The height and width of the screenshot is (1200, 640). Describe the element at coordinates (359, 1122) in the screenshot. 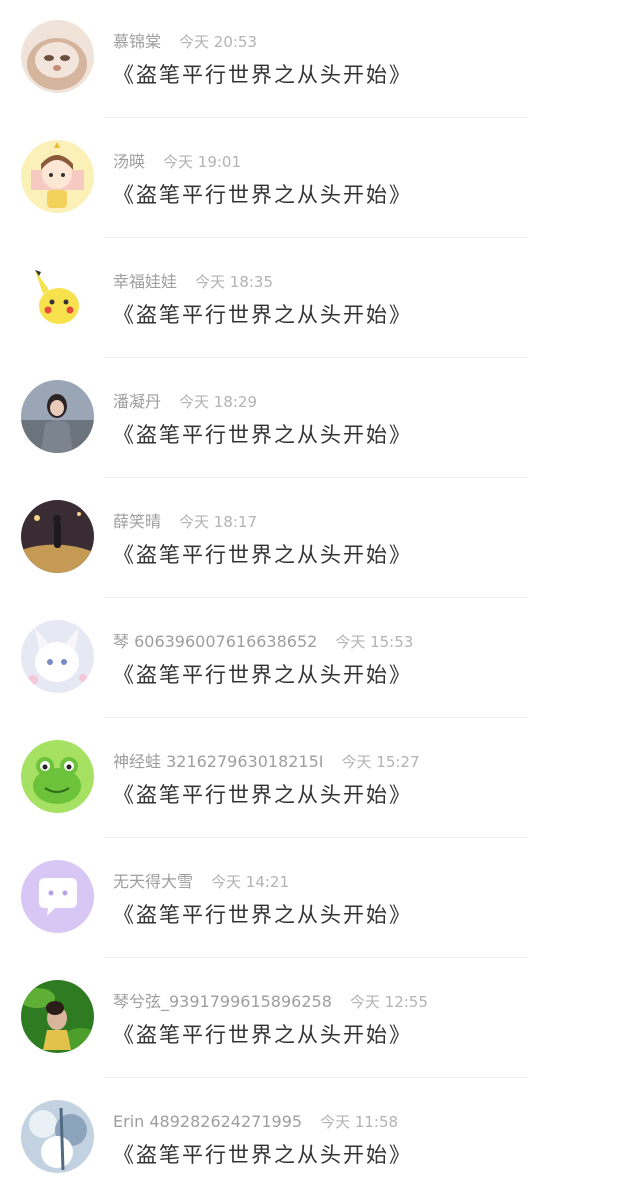

I see `timestamp: 今天 11:58` at that location.